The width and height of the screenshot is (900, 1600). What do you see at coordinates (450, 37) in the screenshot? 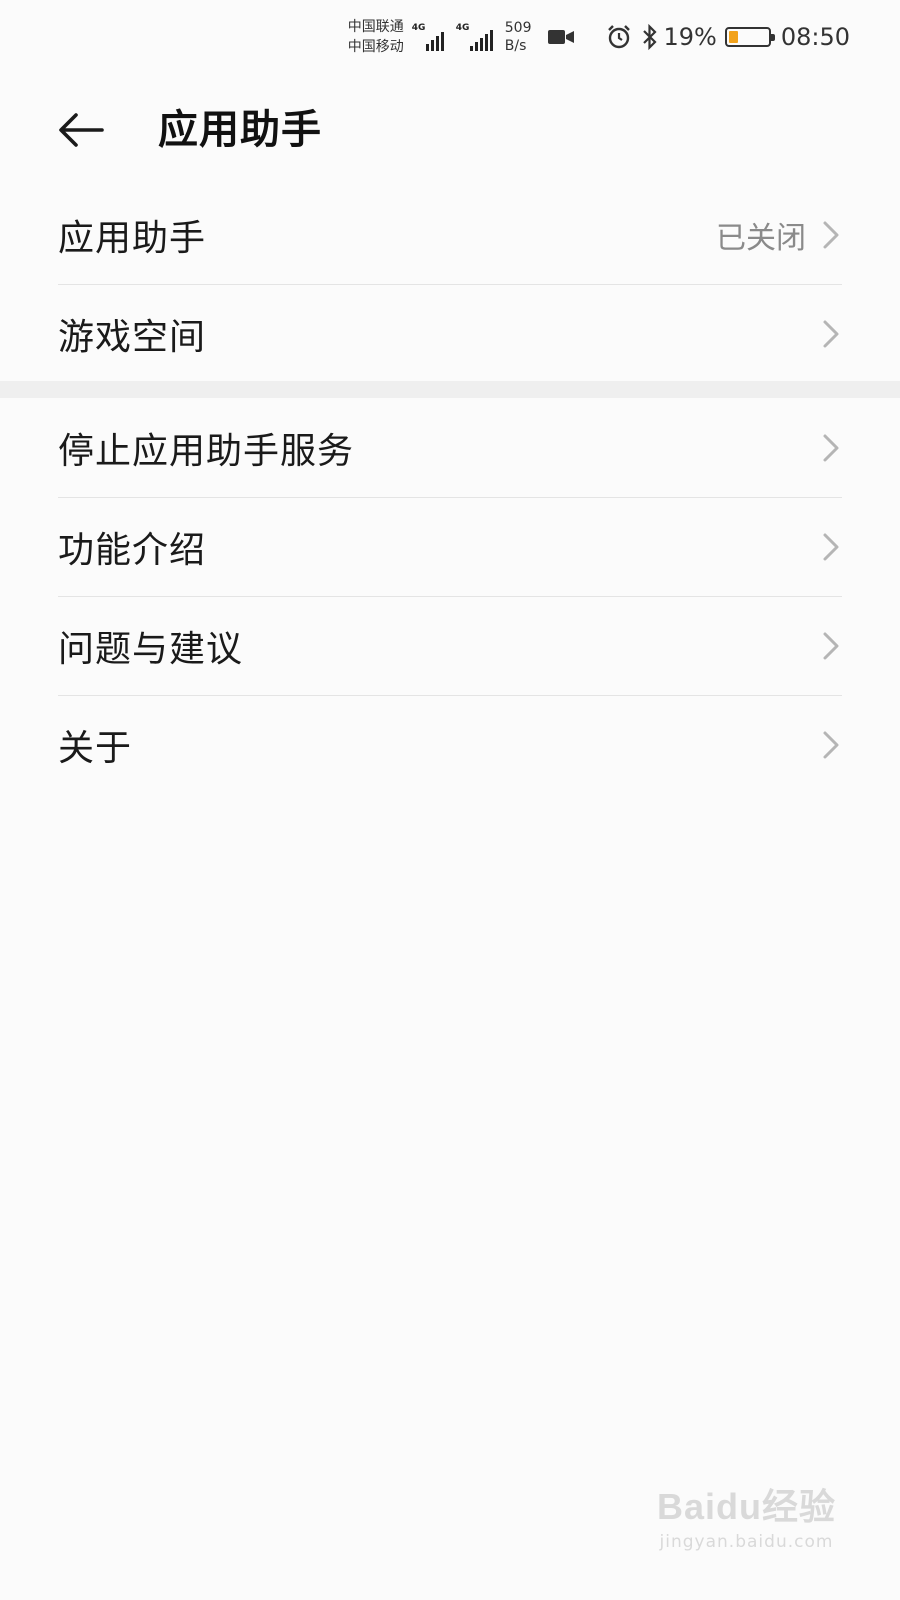
I see `status-bar: 中国联通 中国移动 4G 4G 509 B/s 19% 08:50` at bounding box center [450, 37].